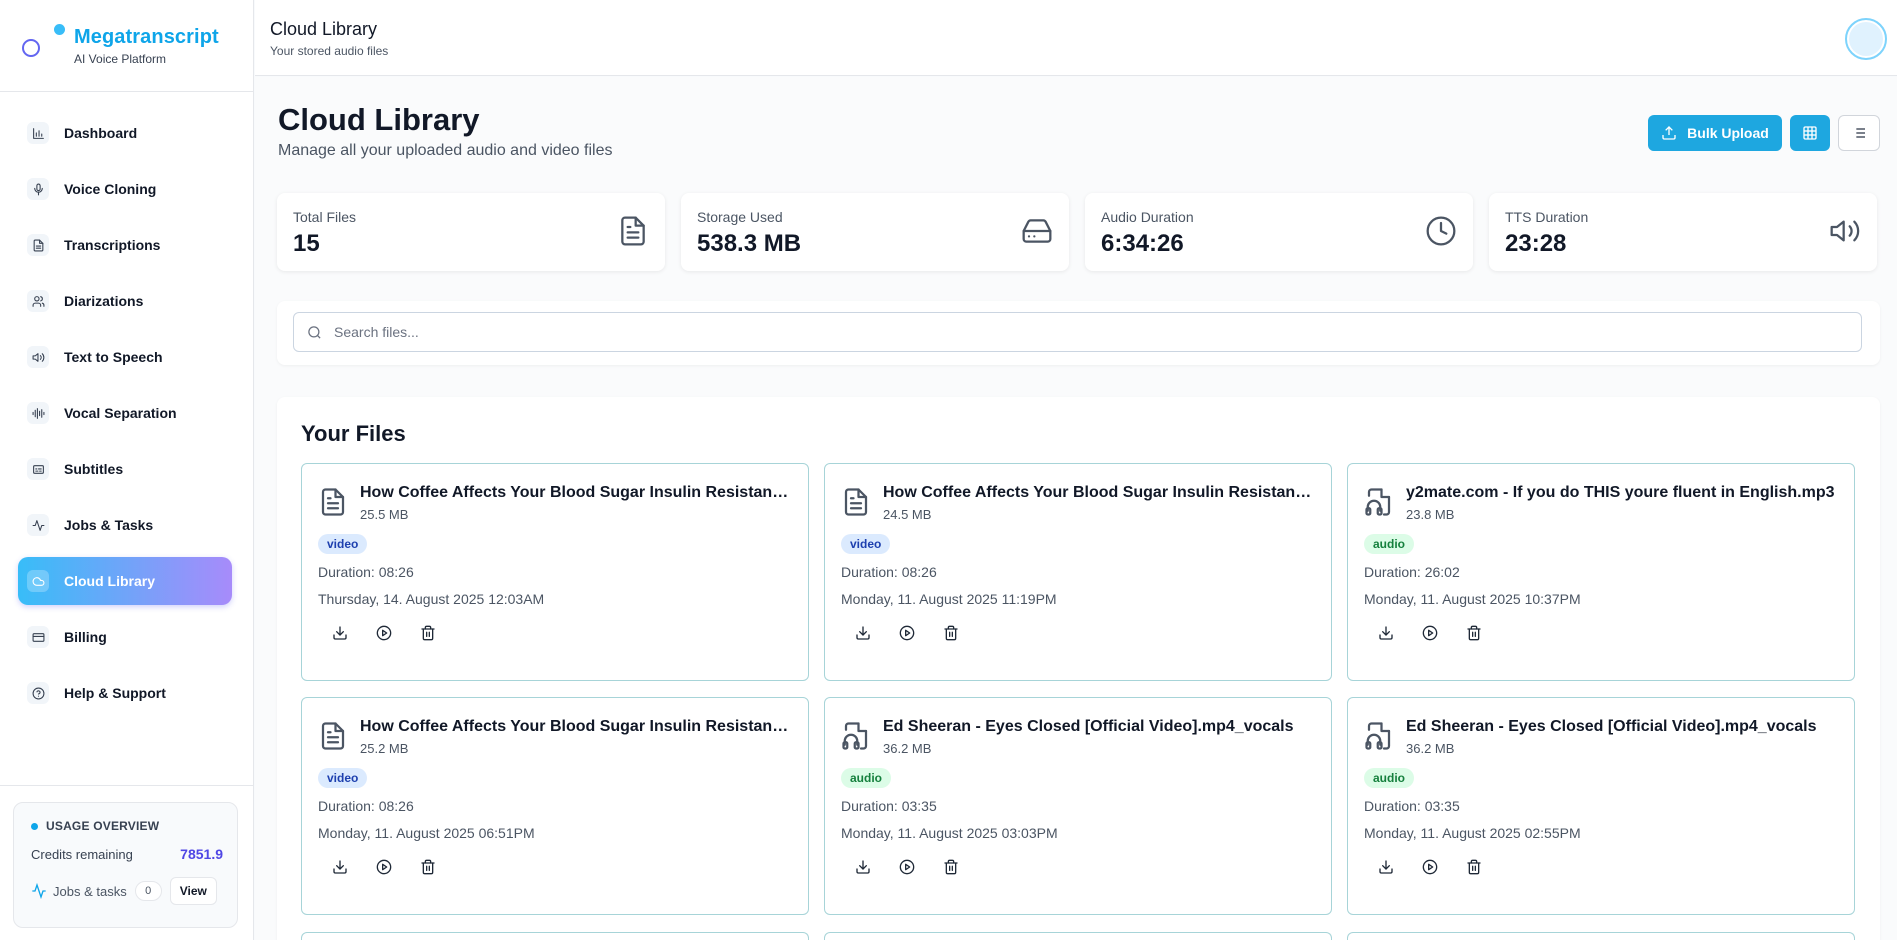 The image size is (1897, 940). What do you see at coordinates (113, 357) in the screenshot?
I see `sidebar-item-label: Text to Speech` at bounding box center [113, 357].